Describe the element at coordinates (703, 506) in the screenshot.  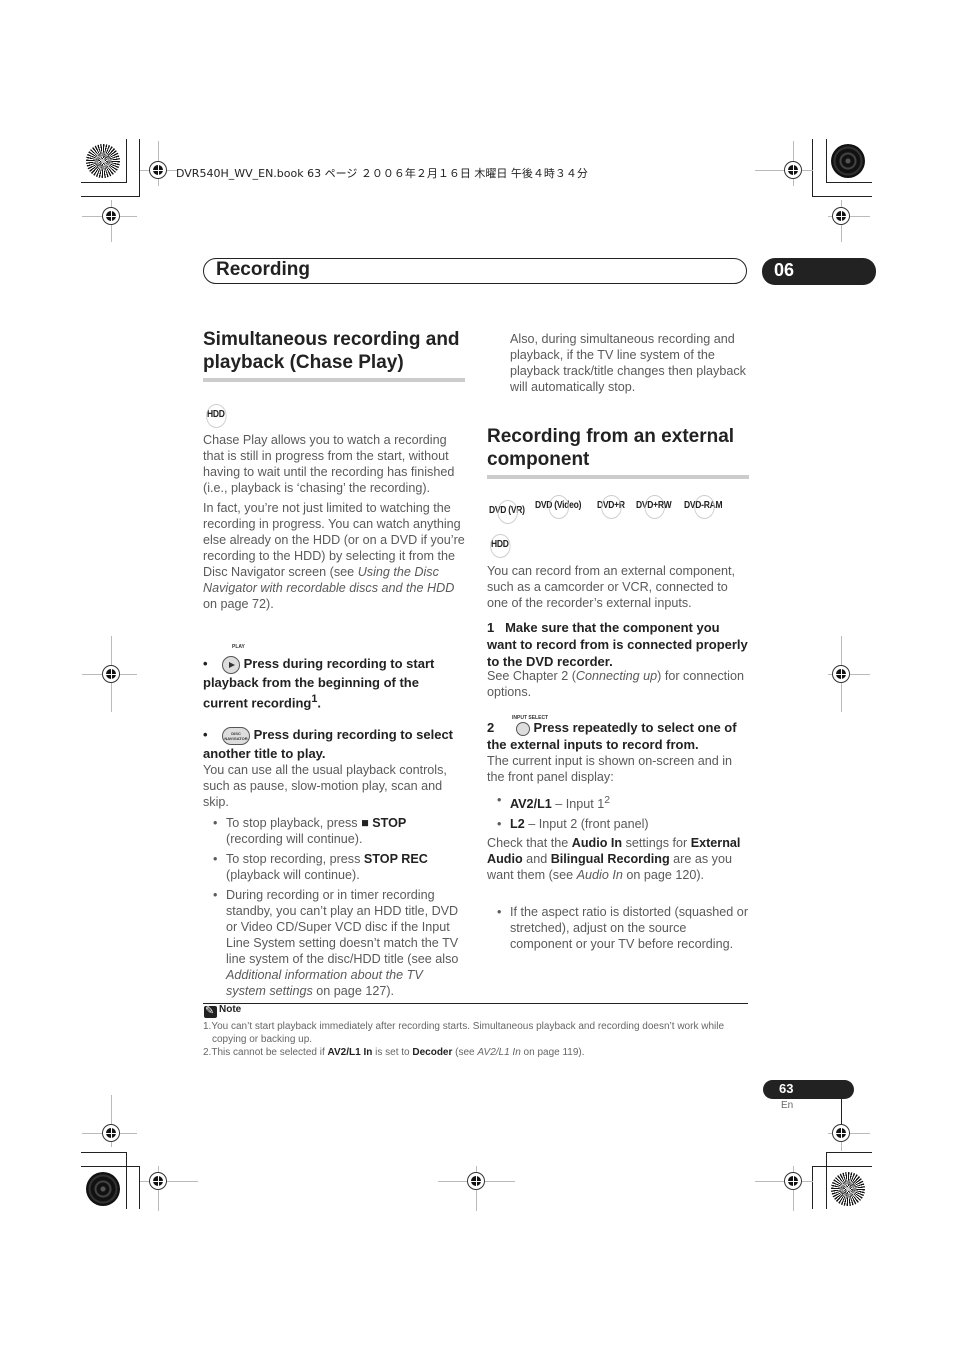
I see `disc-mark-dvd-ram: DVD-RAM` at that location.